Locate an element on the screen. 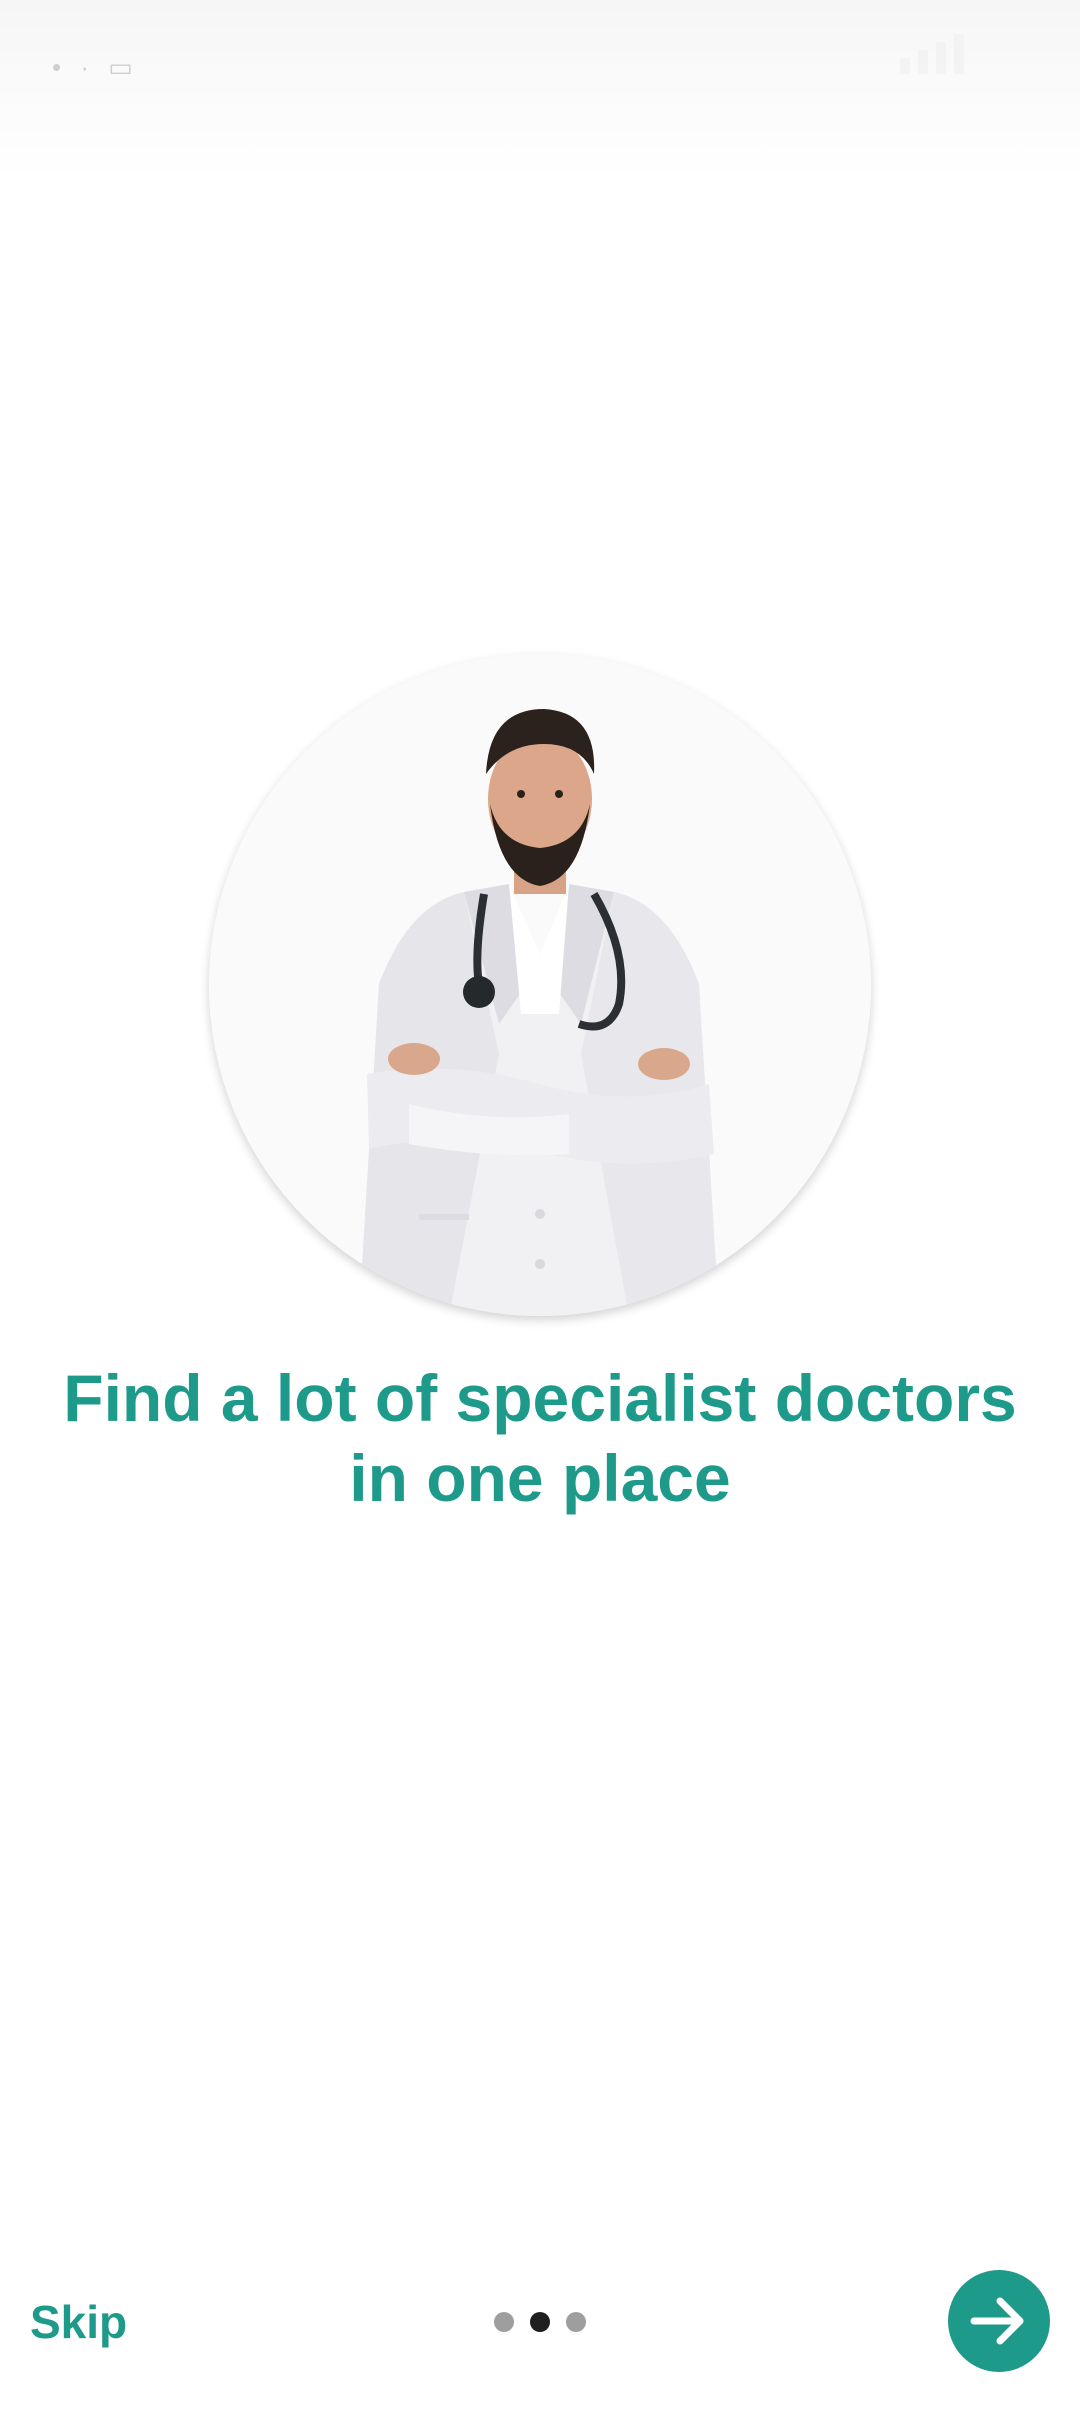 This screenshot has height=2412, width=1080. page-dot-2-active is located at coordinates (540, 2322).